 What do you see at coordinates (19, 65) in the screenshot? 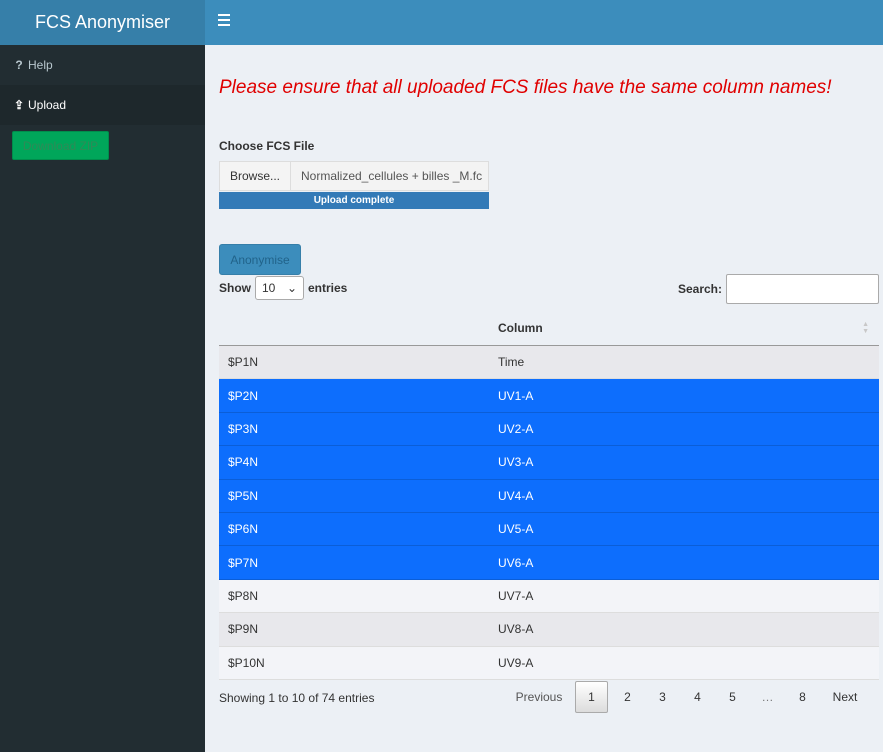
I see `help-icon: ?` at bounding box center [19, 65].